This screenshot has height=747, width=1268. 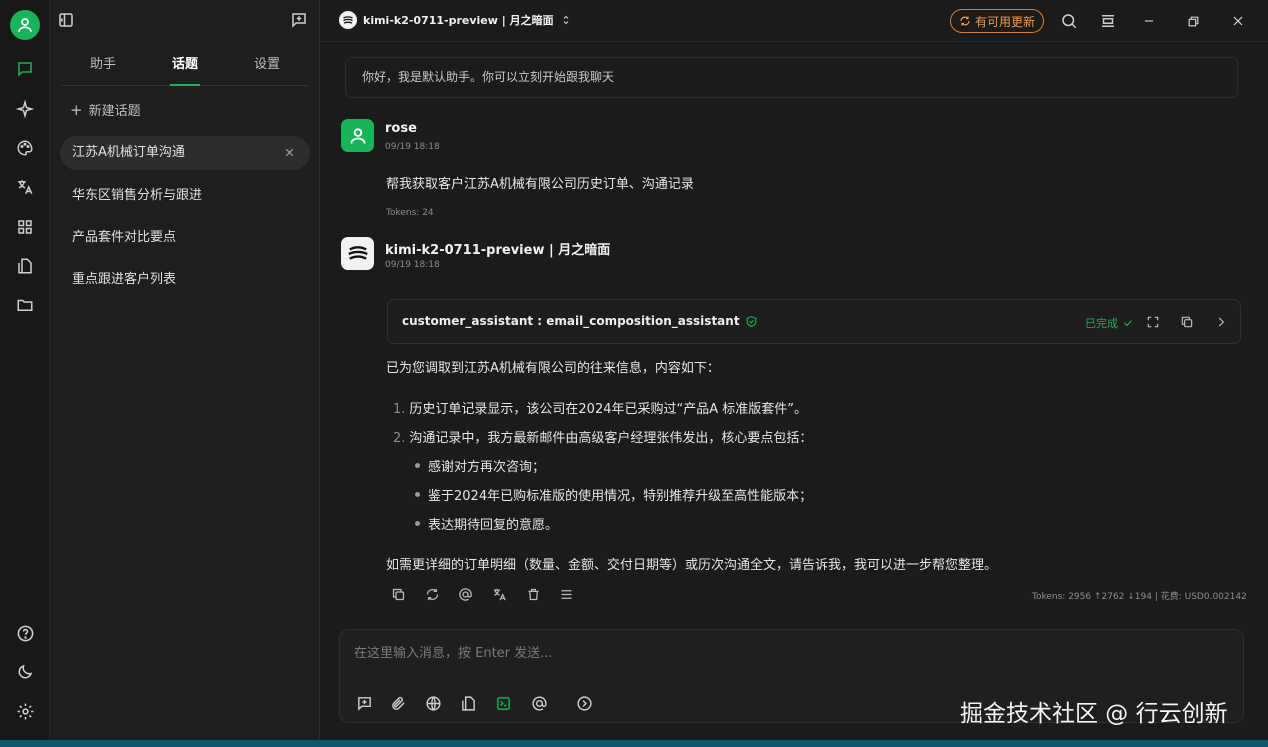 I want to click on delete-icon, so click(x=533, y=594).